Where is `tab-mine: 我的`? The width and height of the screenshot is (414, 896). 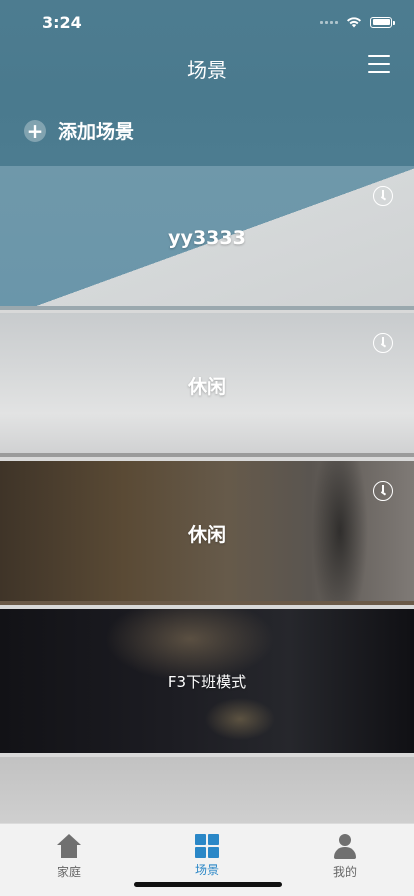 tab-mine: 我的 is located at coordinates (345, 857).